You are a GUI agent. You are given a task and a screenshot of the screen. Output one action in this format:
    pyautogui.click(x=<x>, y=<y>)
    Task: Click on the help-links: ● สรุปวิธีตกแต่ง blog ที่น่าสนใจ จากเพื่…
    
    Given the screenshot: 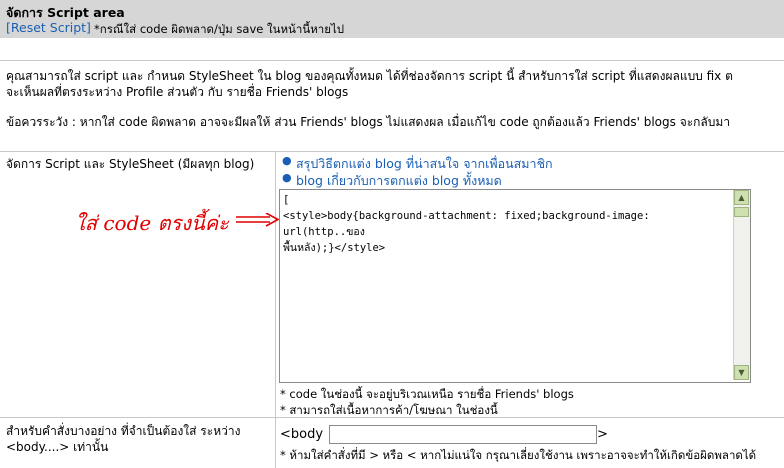 What is the action you would take?
    pyautogui.click(x=417, y=171)
    